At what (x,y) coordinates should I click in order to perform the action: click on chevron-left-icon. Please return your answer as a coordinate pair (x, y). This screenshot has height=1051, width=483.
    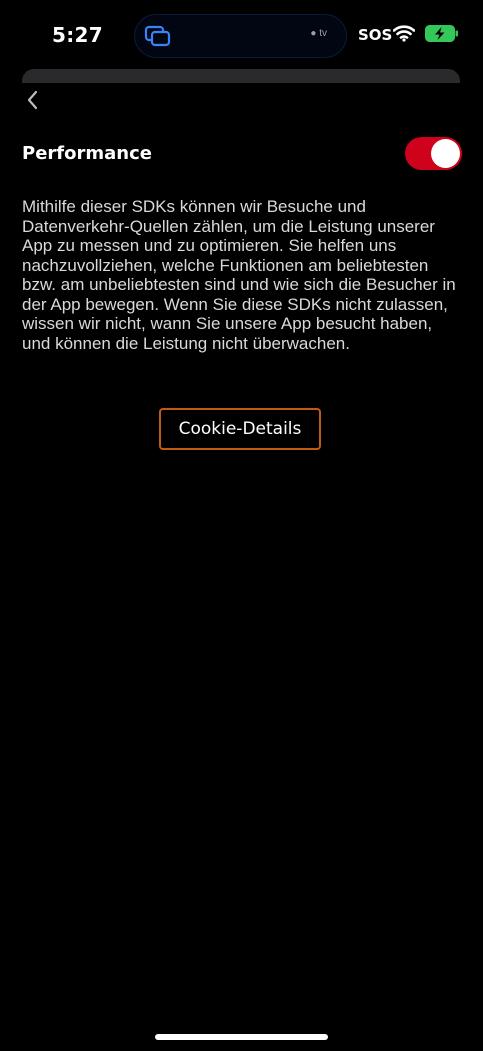
    Looking at the image, I should click on (32, 100).